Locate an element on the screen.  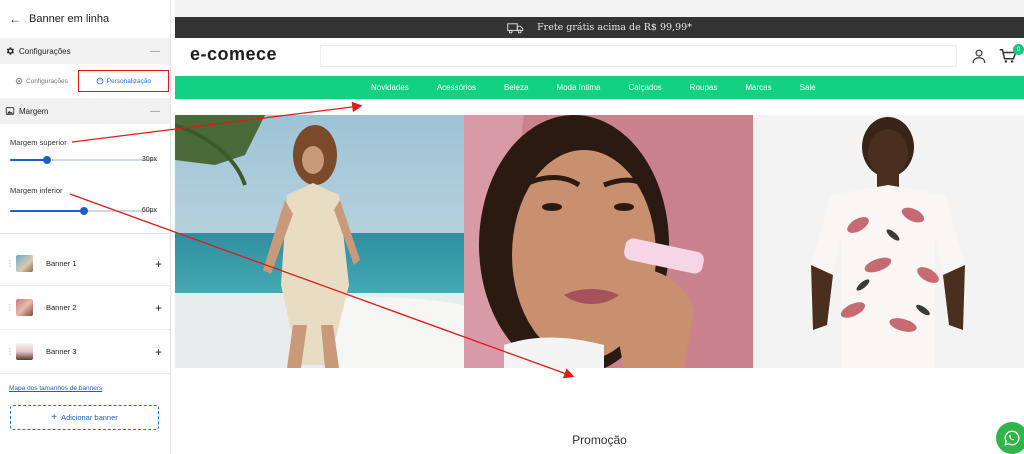
add-banner-label: Adicionar banner is located at coordinates (89, 417).